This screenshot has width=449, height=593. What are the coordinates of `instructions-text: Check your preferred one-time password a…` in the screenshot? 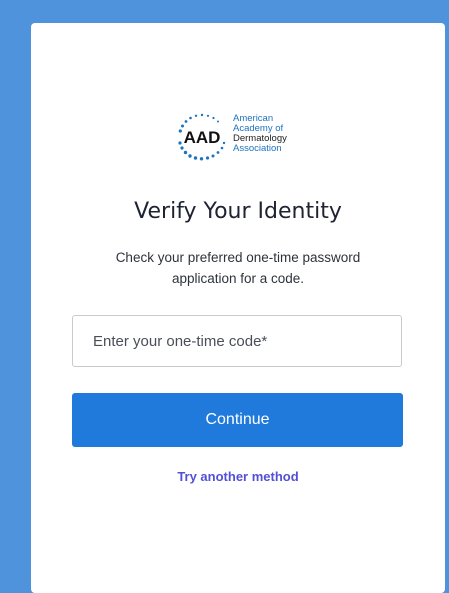 It's located at (238, 268).